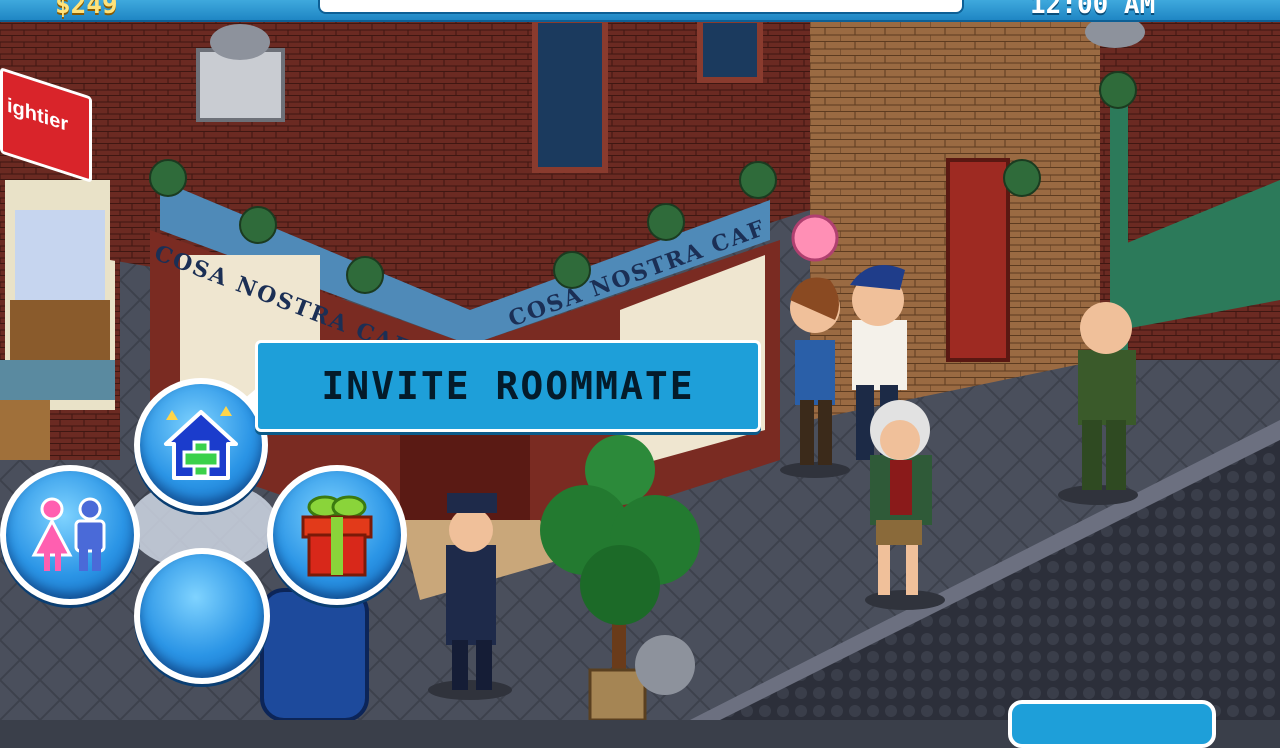 This screenshot has width=1280, height=748. Describe the element at coordinates (1093, 10) in the screenshot. I see `clock-display: 12:00 AM` at that location.